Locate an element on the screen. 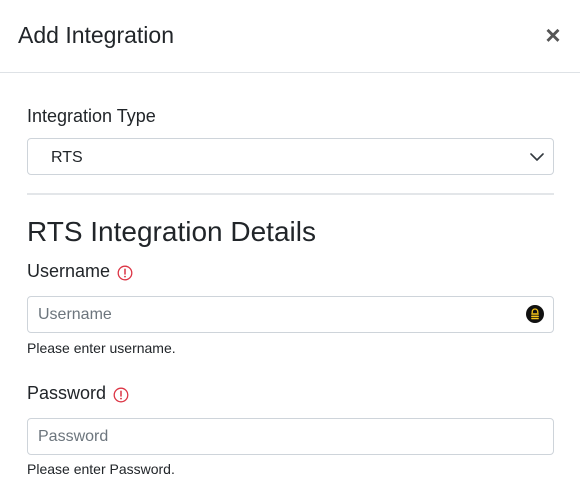  password-input is located at coordinates (290, 436).